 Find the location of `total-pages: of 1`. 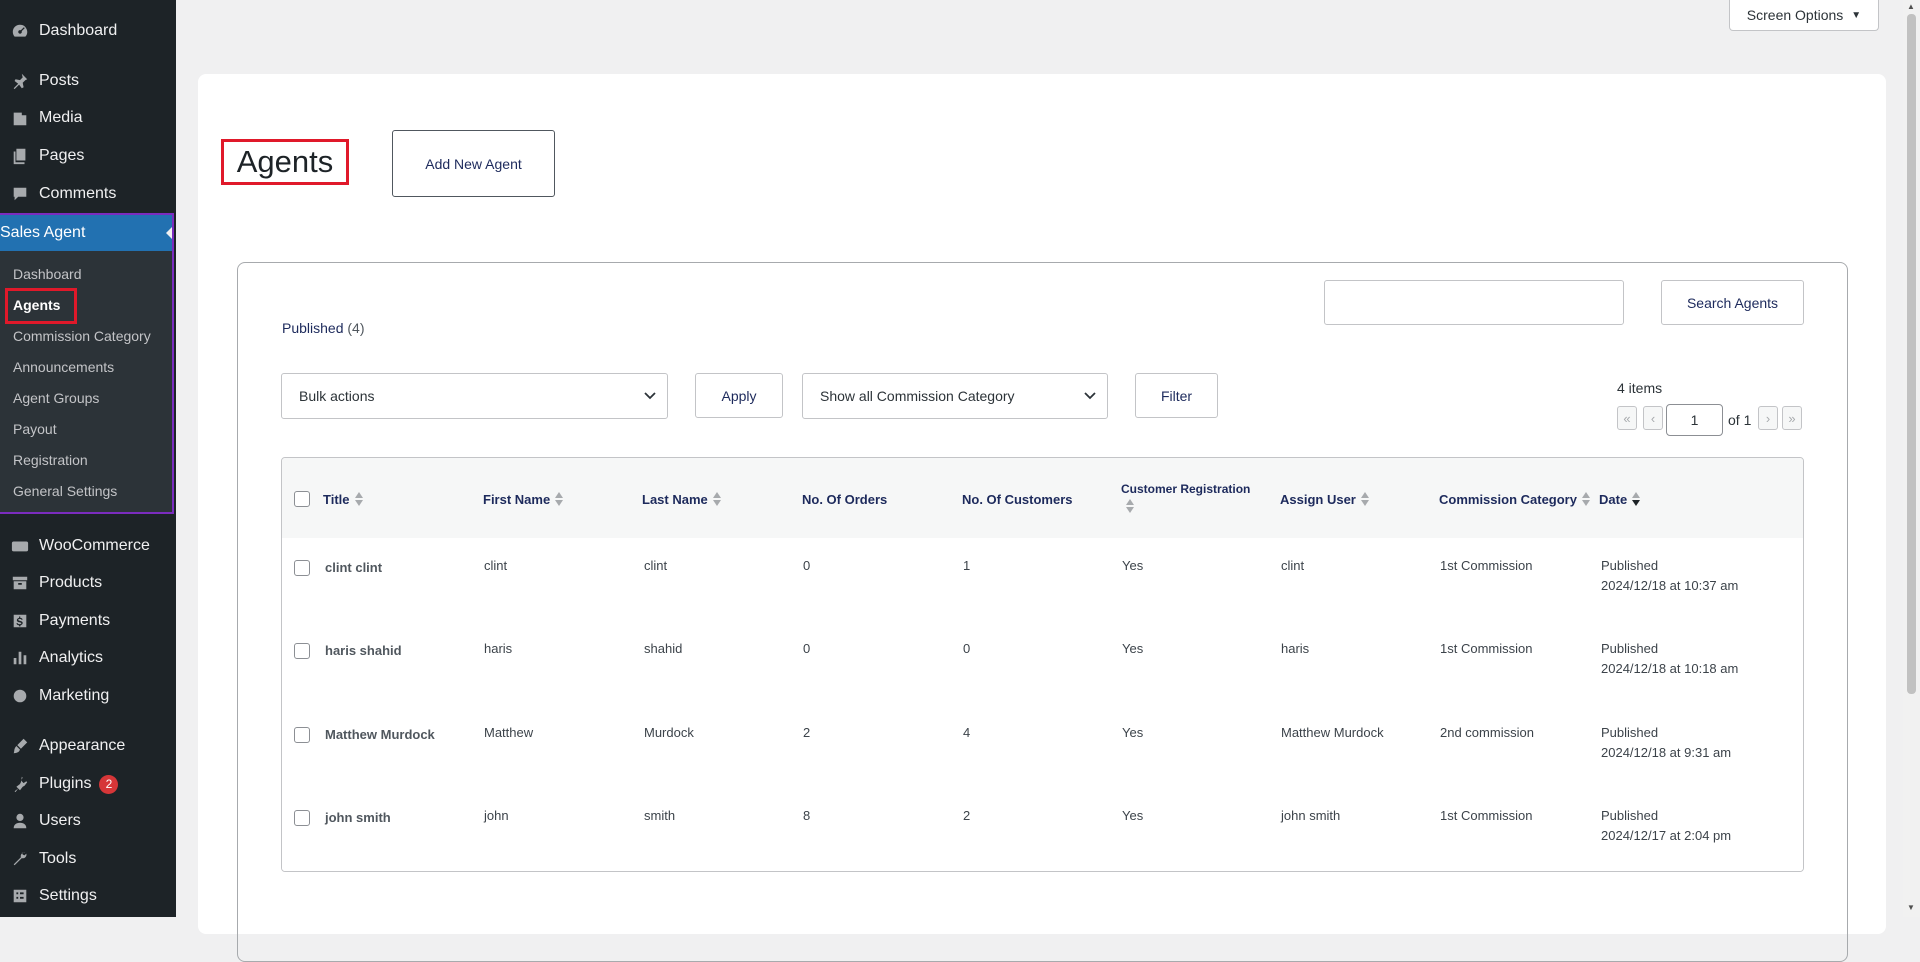

total-pages: of 1 is located at coordinates (1740, 420).